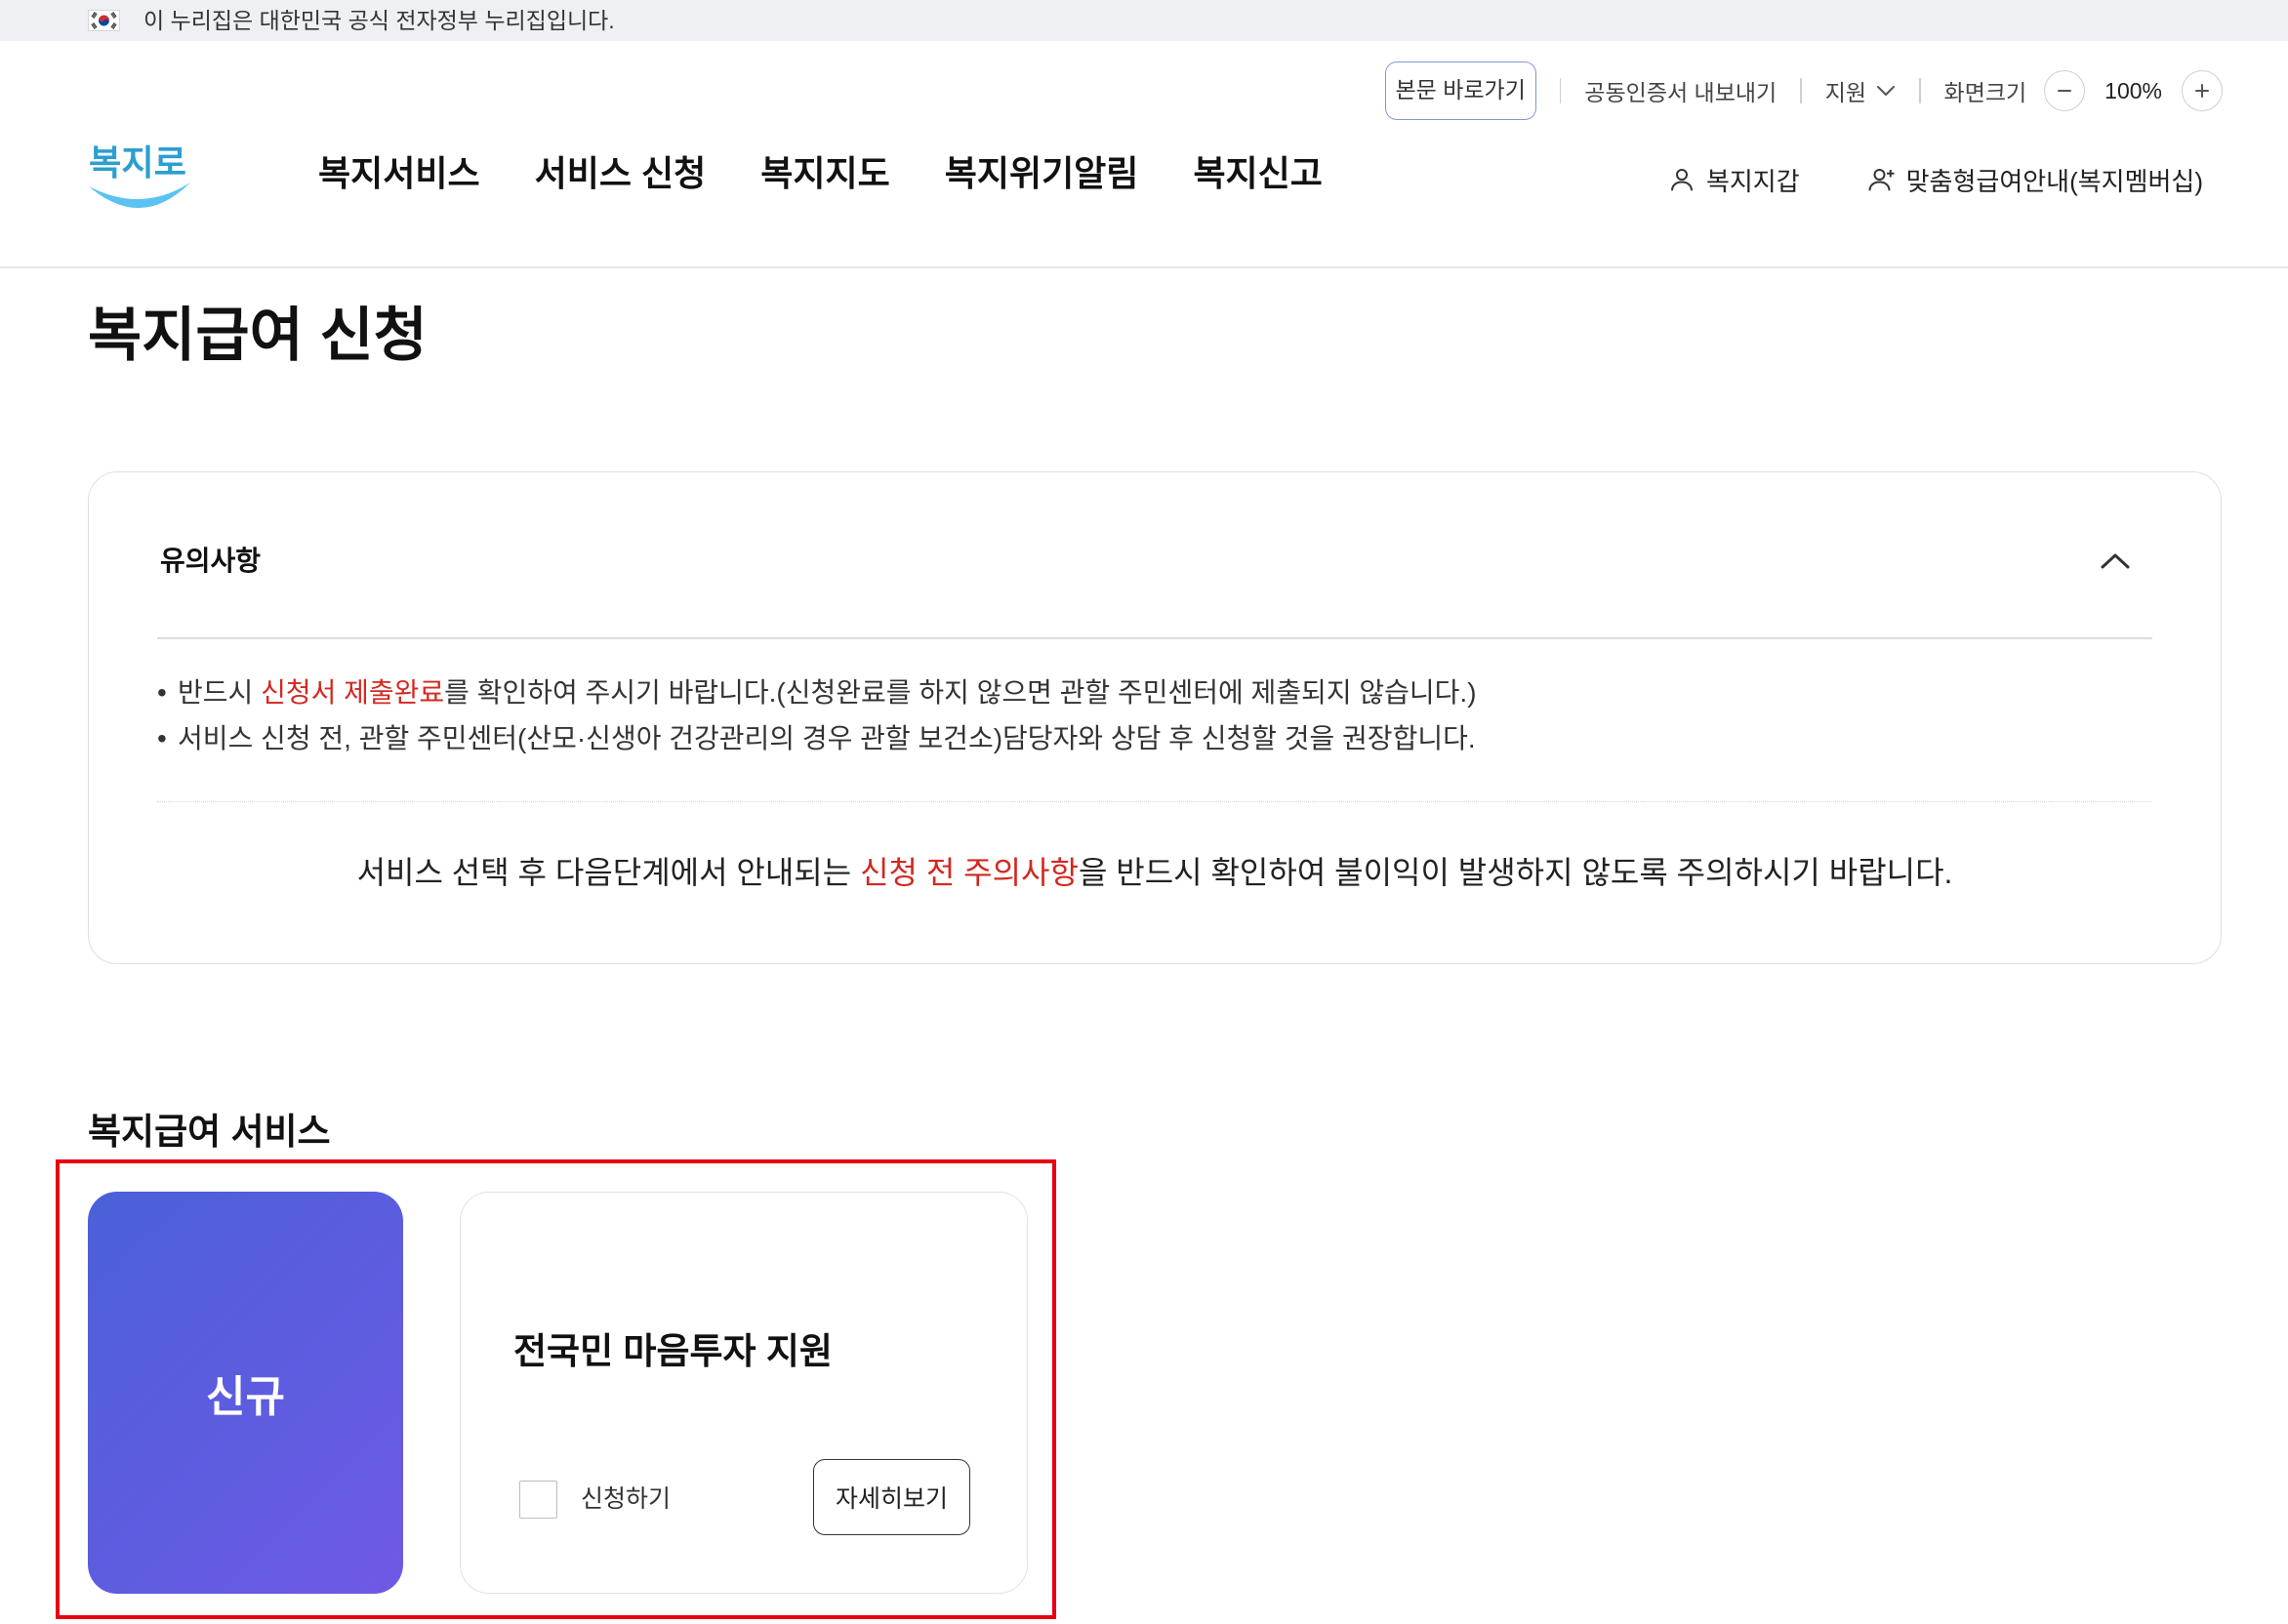 This screenshot has width=2288, height=1624. What do you see at coordinates (1144, 267) in the screenshot?
I see `header-divider` at bounding box center [1144, 267].